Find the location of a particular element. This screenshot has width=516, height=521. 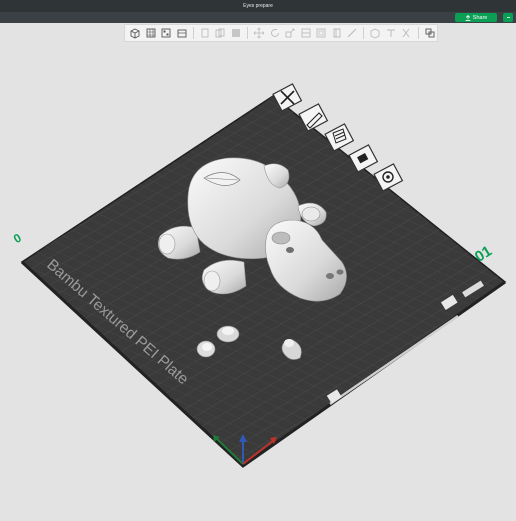

plate-corner-mark: 0 is located at coordinates (17, 238).